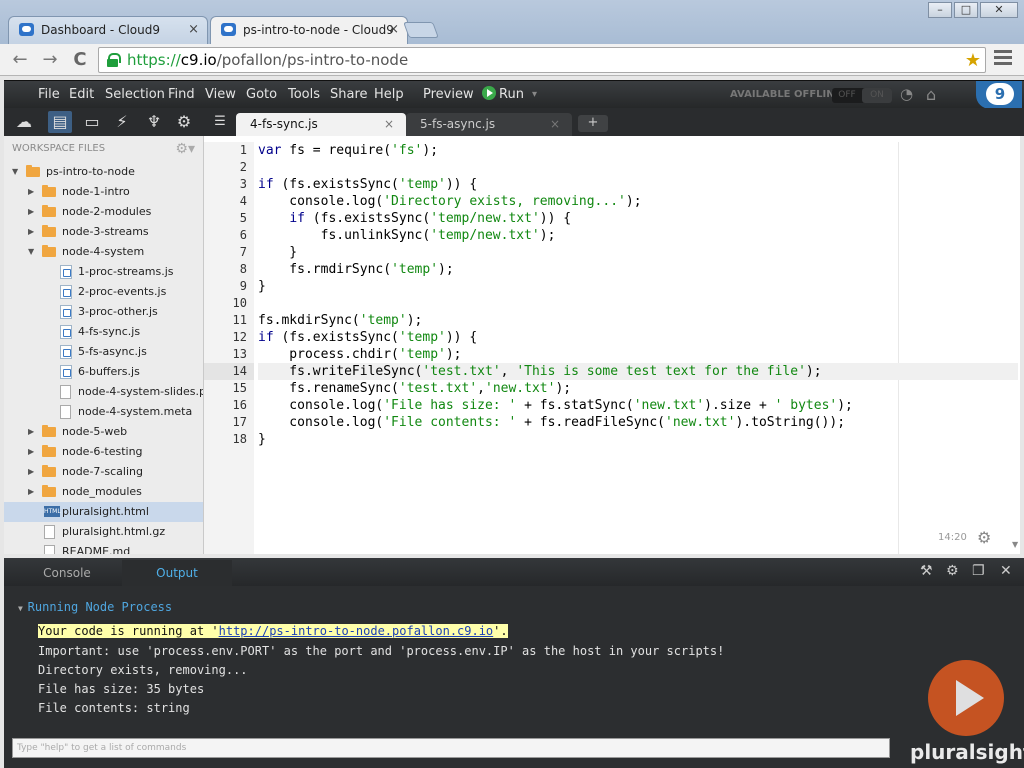 This screenshot has width=1024, height=768. What do you see at coordinates (978, 571) in the screenshot?
I see `restore-panel-icon: ❐` at bounding box center [978, 571].